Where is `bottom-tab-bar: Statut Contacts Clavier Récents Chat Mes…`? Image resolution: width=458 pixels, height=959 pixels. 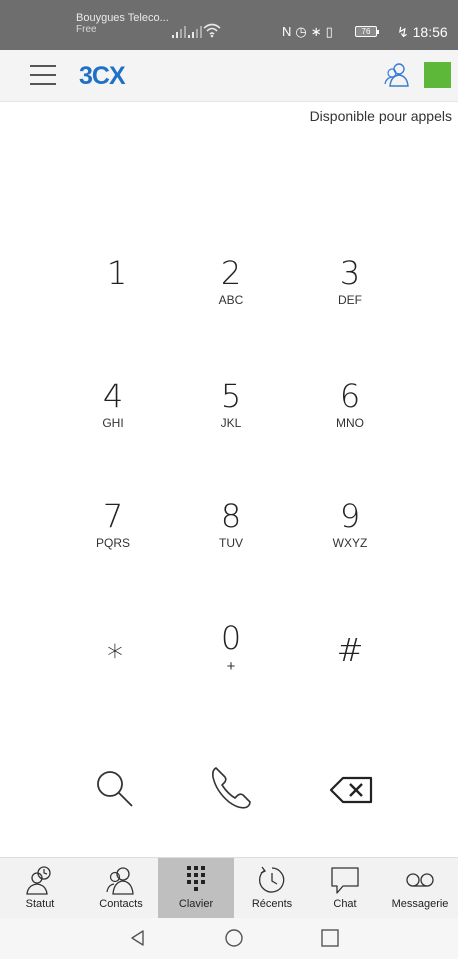
bottom-tab-bar: Statut Contacts Clavier Récents Chat Mes… is located at coordinates (229, 888).